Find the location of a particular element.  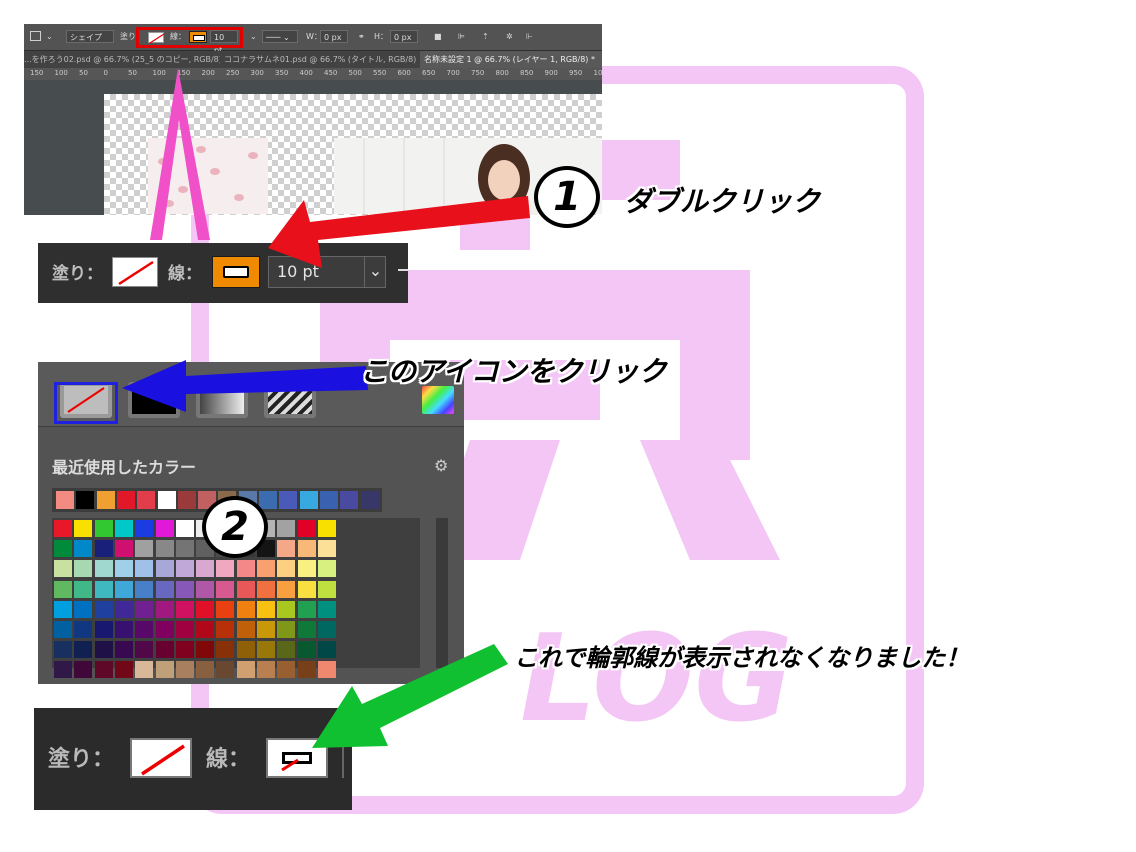

shape-mode-select: シェイプ ⌄ is located at coordinates (90, 42).